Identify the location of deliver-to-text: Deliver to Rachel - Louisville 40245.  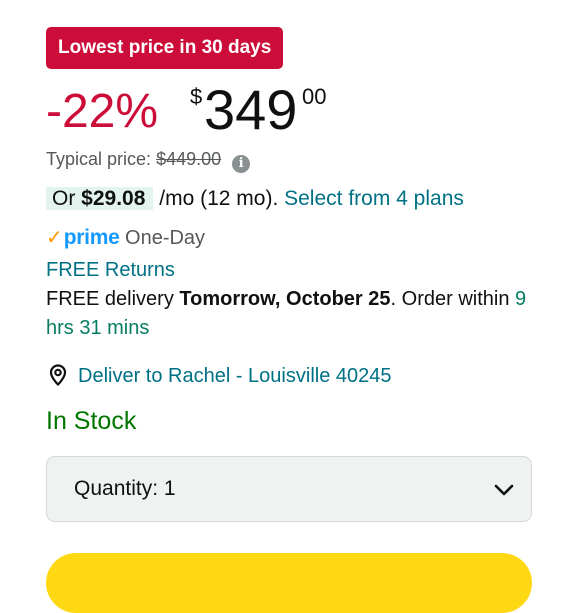
(235, 376).